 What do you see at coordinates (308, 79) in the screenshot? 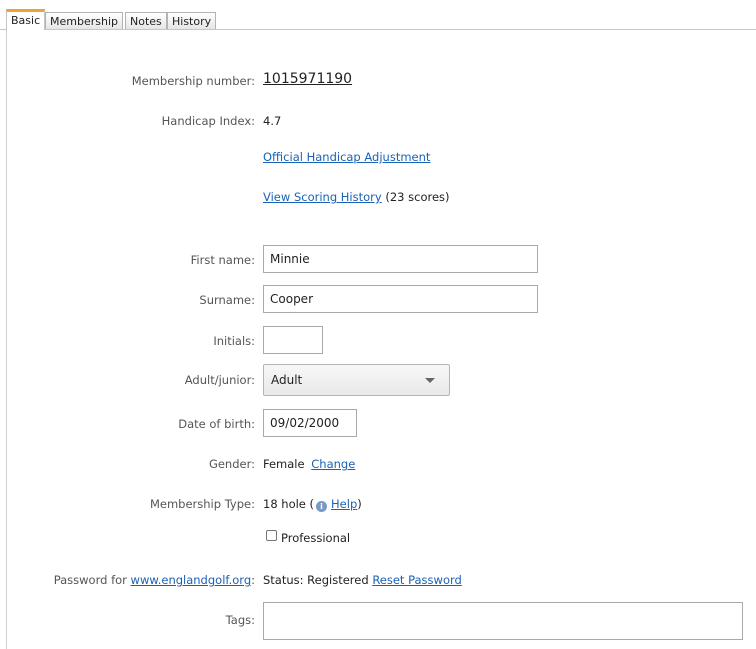
I see `membership-number-value: 1015971190` at bounding box center [308, 79].